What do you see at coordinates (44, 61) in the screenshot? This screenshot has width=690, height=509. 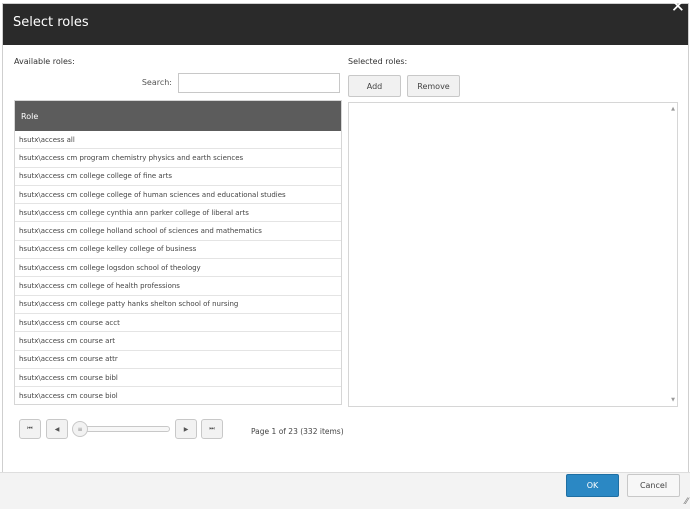 I see `available-roles-label: Available roles:` at bounding box center [44, 61].